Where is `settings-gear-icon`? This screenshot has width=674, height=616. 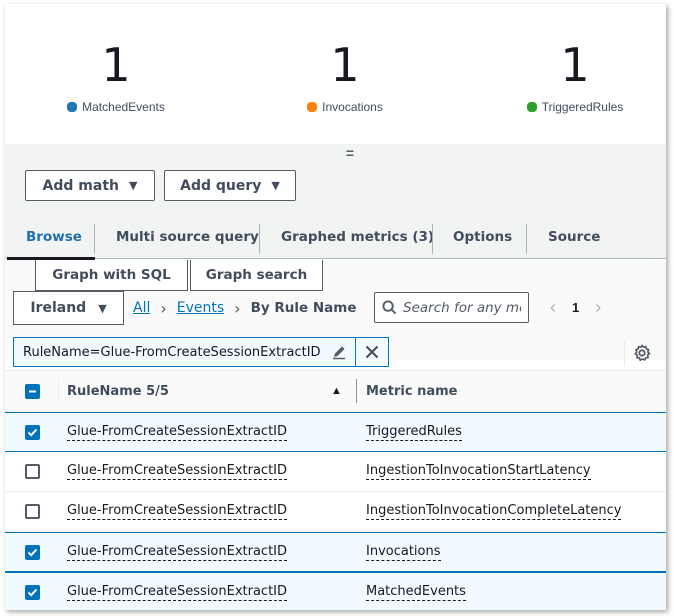
settings-gear-icon is located at coordinates (642, 353).